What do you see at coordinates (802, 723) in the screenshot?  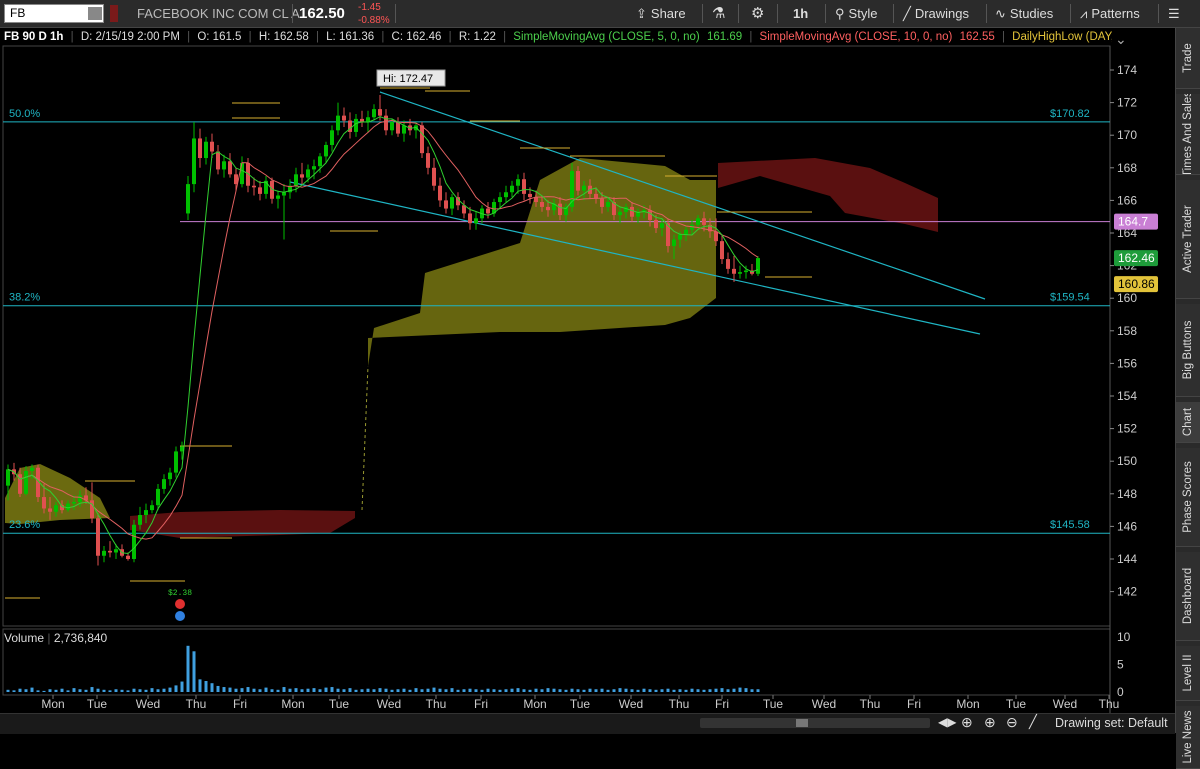 I see `scrollbar-thumb` at bounding box center [802, 723].